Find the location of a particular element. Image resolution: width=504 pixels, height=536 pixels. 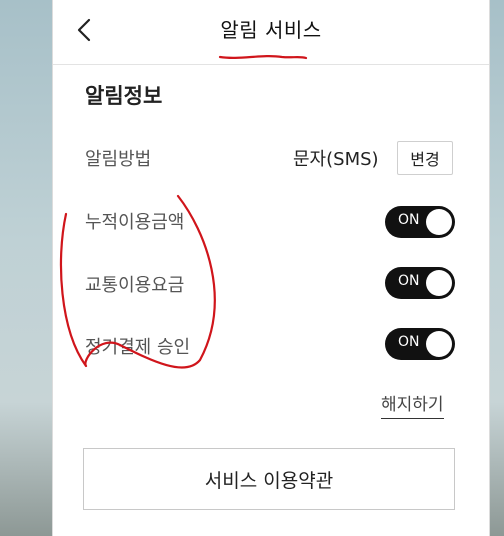

terms-of-service-button: 서비스 이용약관 is located at coordinates (269, 479).